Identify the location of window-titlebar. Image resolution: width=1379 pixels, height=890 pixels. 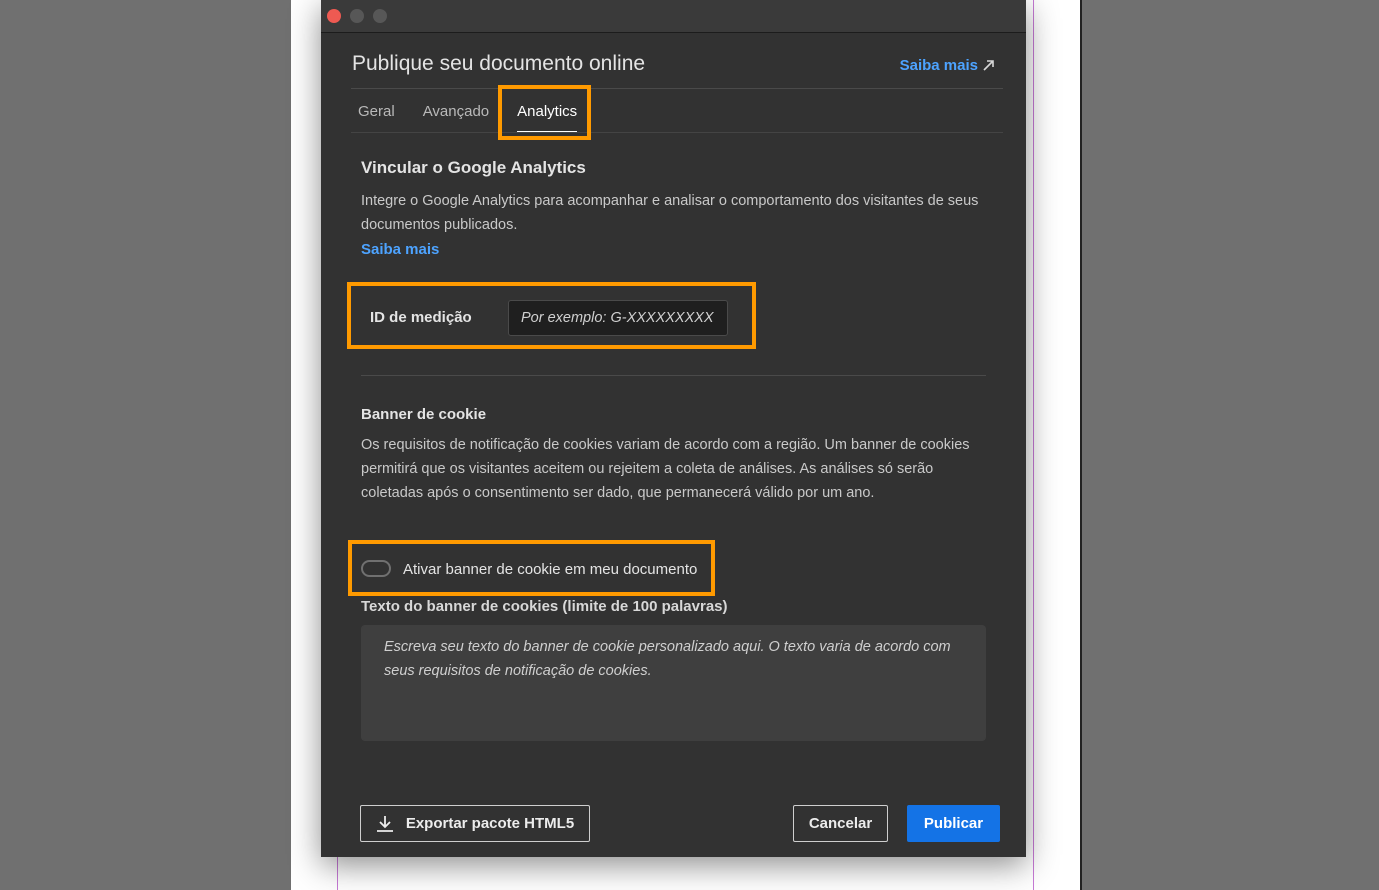
(673, 16).